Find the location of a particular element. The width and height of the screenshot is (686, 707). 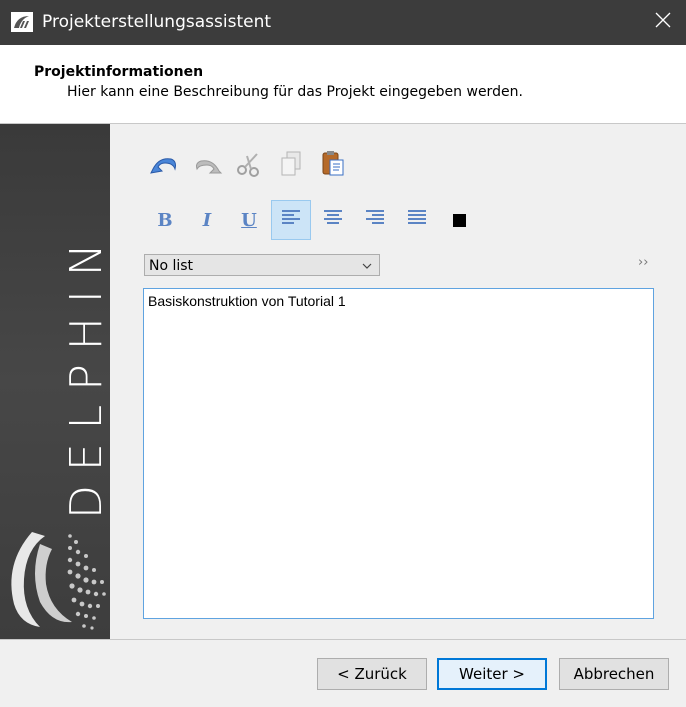

close-button is located at coordinates (663, 22).